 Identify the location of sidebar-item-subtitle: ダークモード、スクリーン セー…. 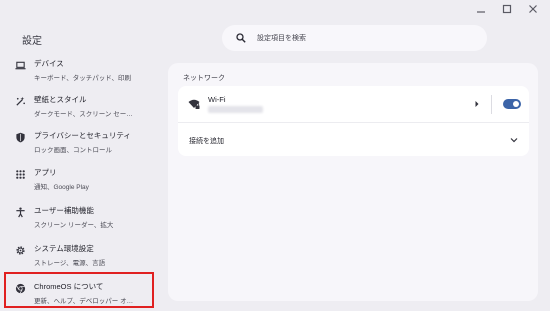
(83, 114).